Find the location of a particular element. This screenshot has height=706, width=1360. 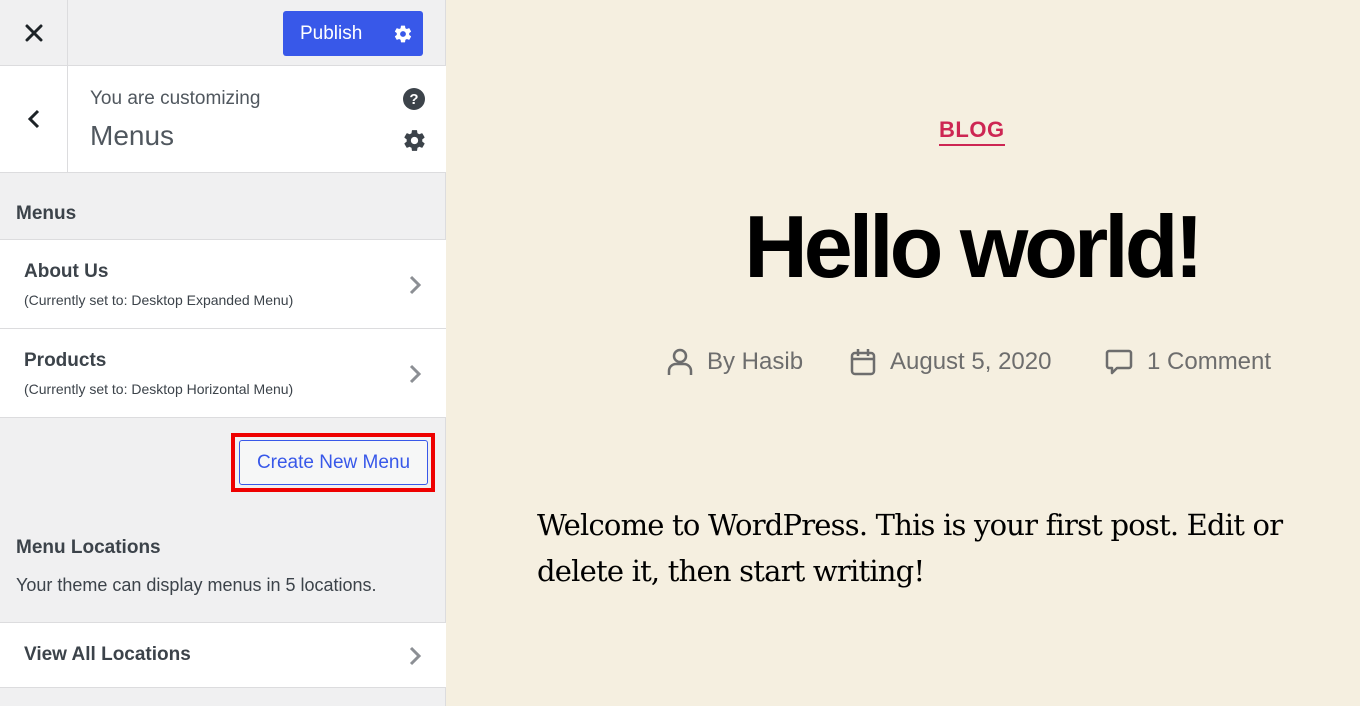

post-title: Hello world! is located at coordinates (974, 246).